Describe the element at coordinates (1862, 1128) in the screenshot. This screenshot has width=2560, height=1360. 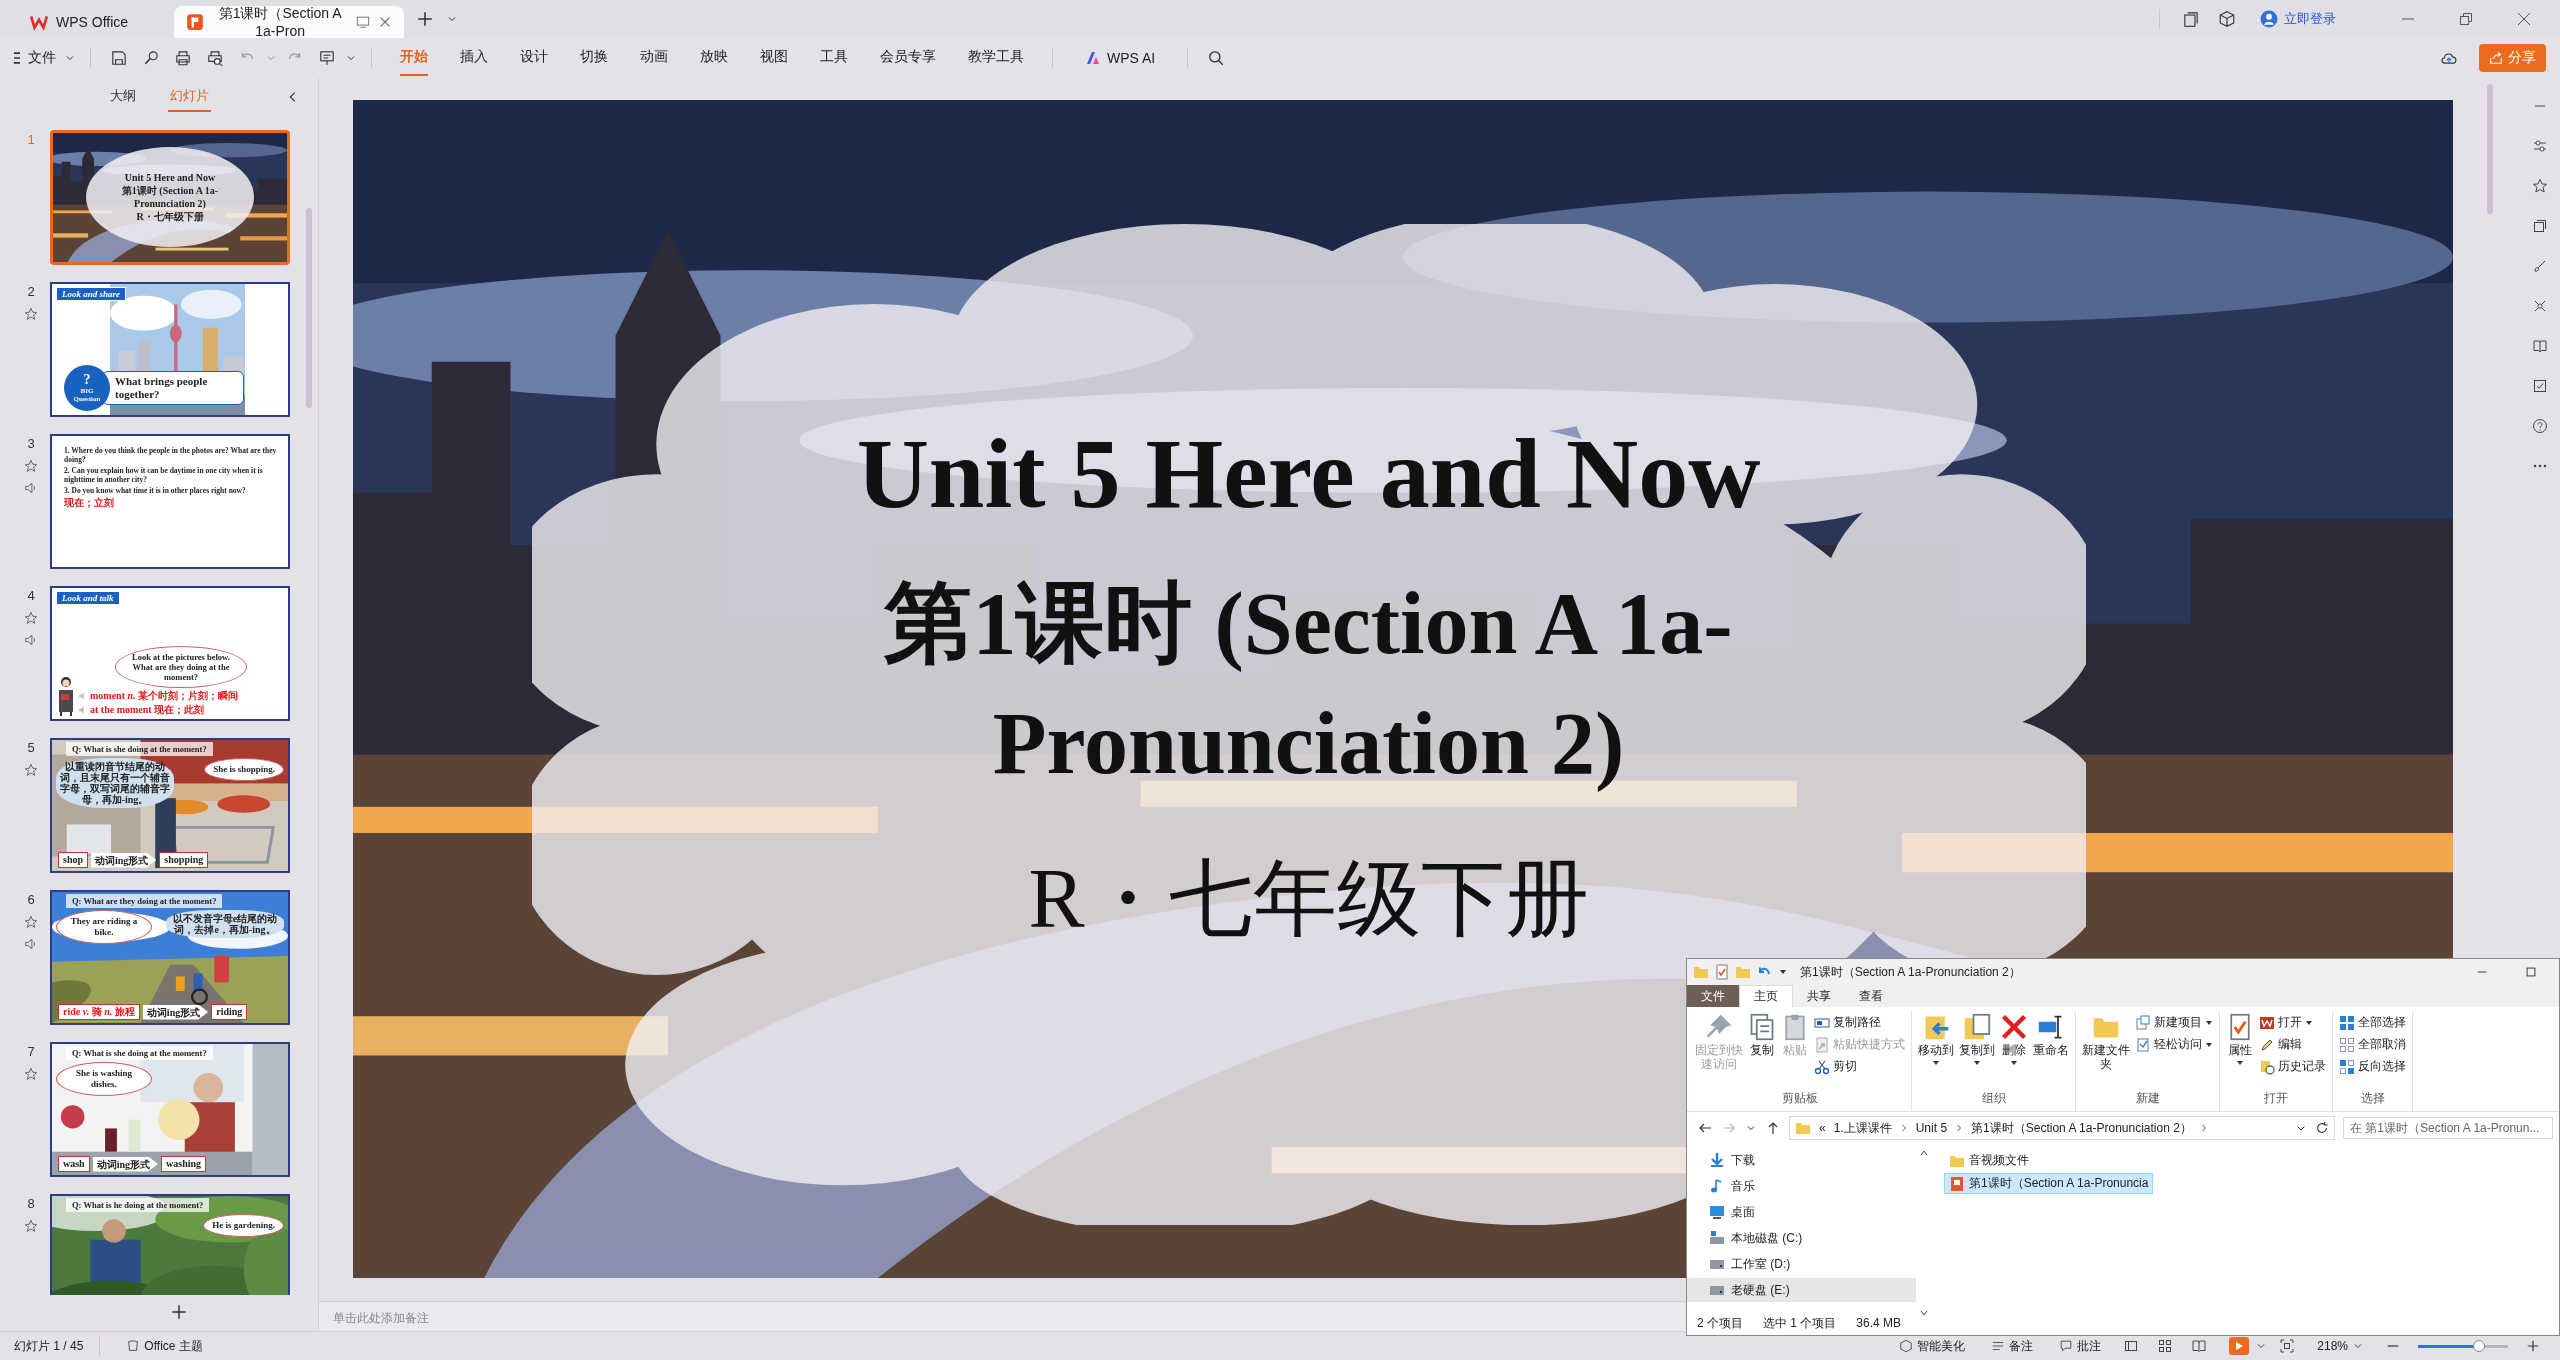
I see `breadcrumb: 1.上课课件` at that location.